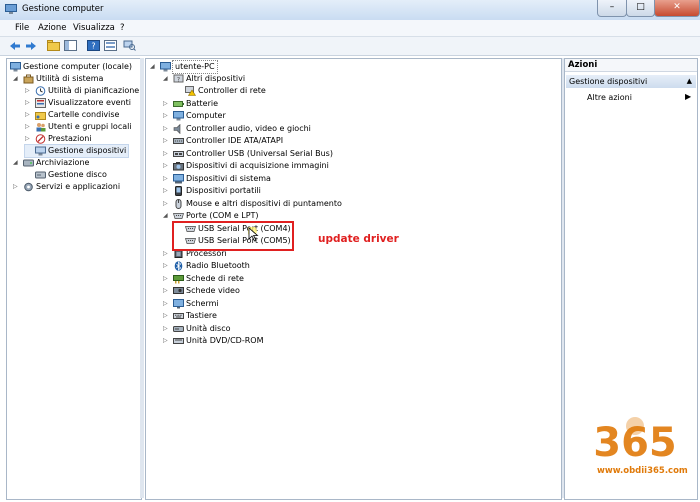 The image size is (700, 502). Describe the element at coordinates (263, 291) in the screenshot. I see `device-category-schede-video: ▷ Schede video` at that location.